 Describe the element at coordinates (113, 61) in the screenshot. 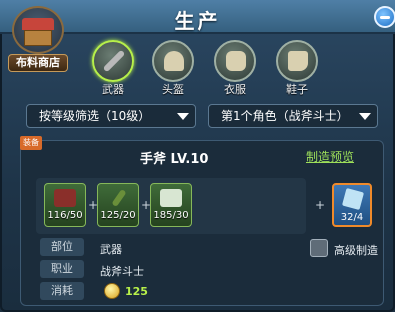

I see `axe-icon` at that location.